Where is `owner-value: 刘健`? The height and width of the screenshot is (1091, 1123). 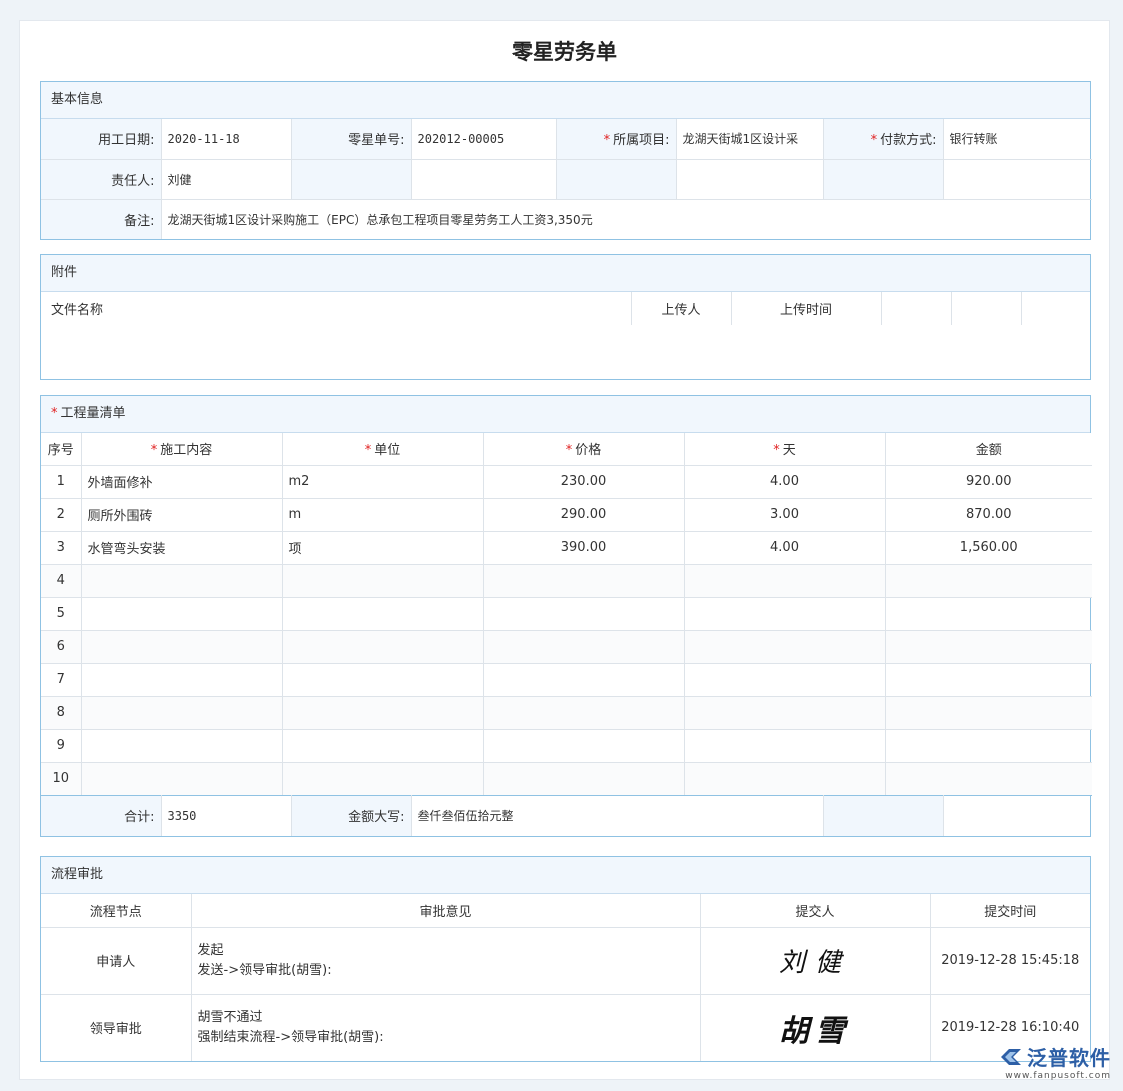
owner-value: 刘健 is located at coordinates (226, 179).